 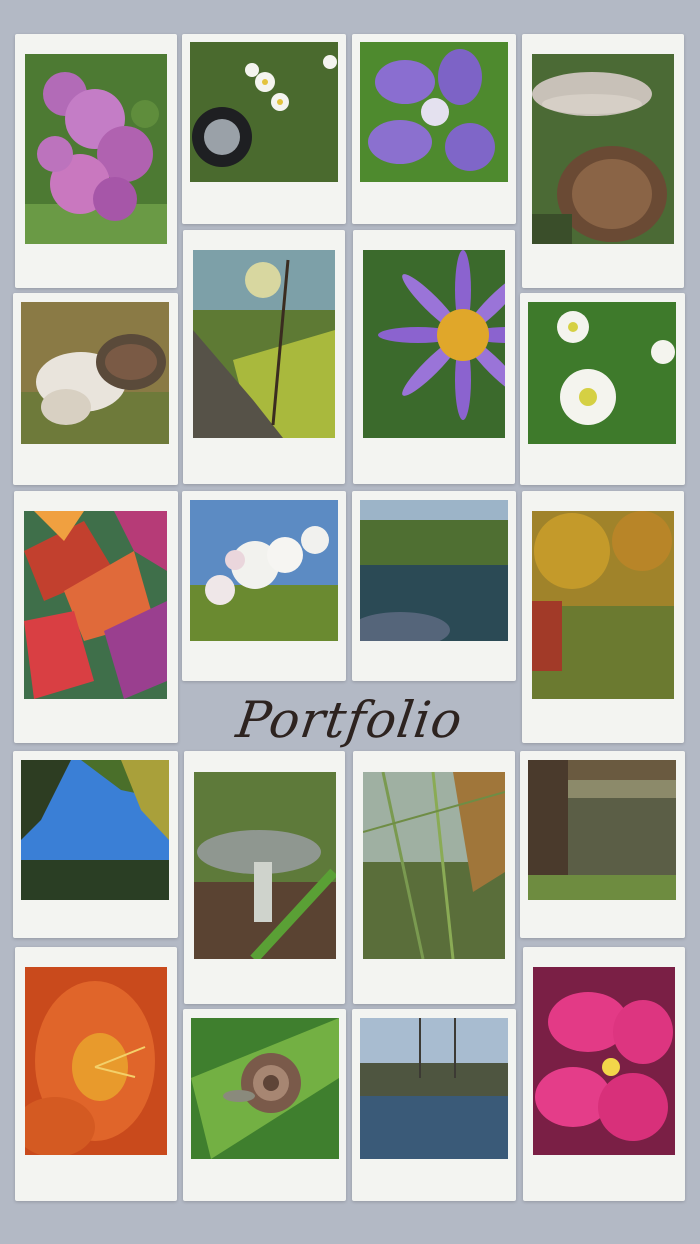 I want to click on photo-pond, so click(x=434, y=570).